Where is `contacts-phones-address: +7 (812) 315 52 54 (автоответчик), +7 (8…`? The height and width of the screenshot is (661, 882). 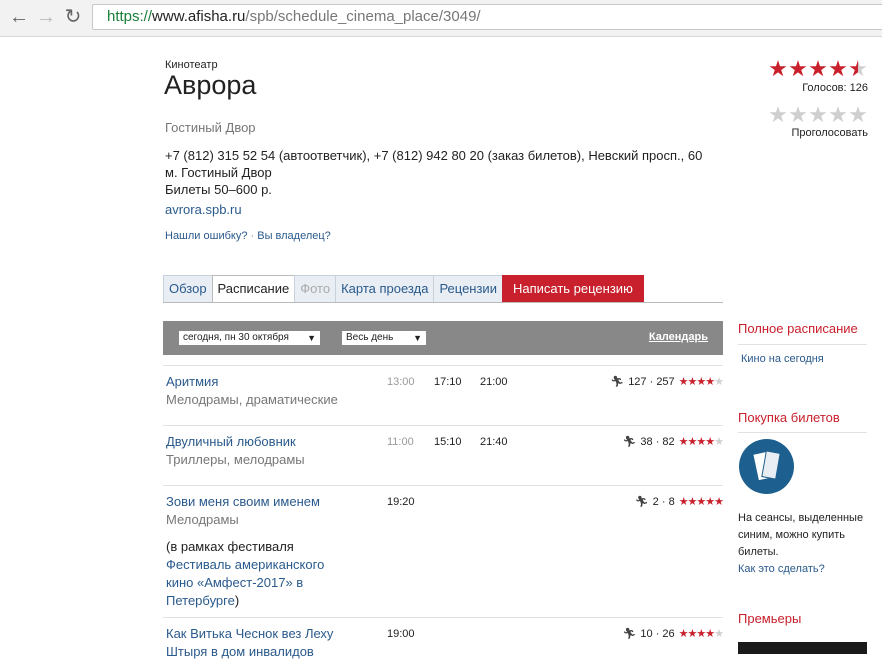
contacts-phones-address: +7 (812) 315 52 54 (автоответчик), +7 (8… is located at coordinates (434, 155).